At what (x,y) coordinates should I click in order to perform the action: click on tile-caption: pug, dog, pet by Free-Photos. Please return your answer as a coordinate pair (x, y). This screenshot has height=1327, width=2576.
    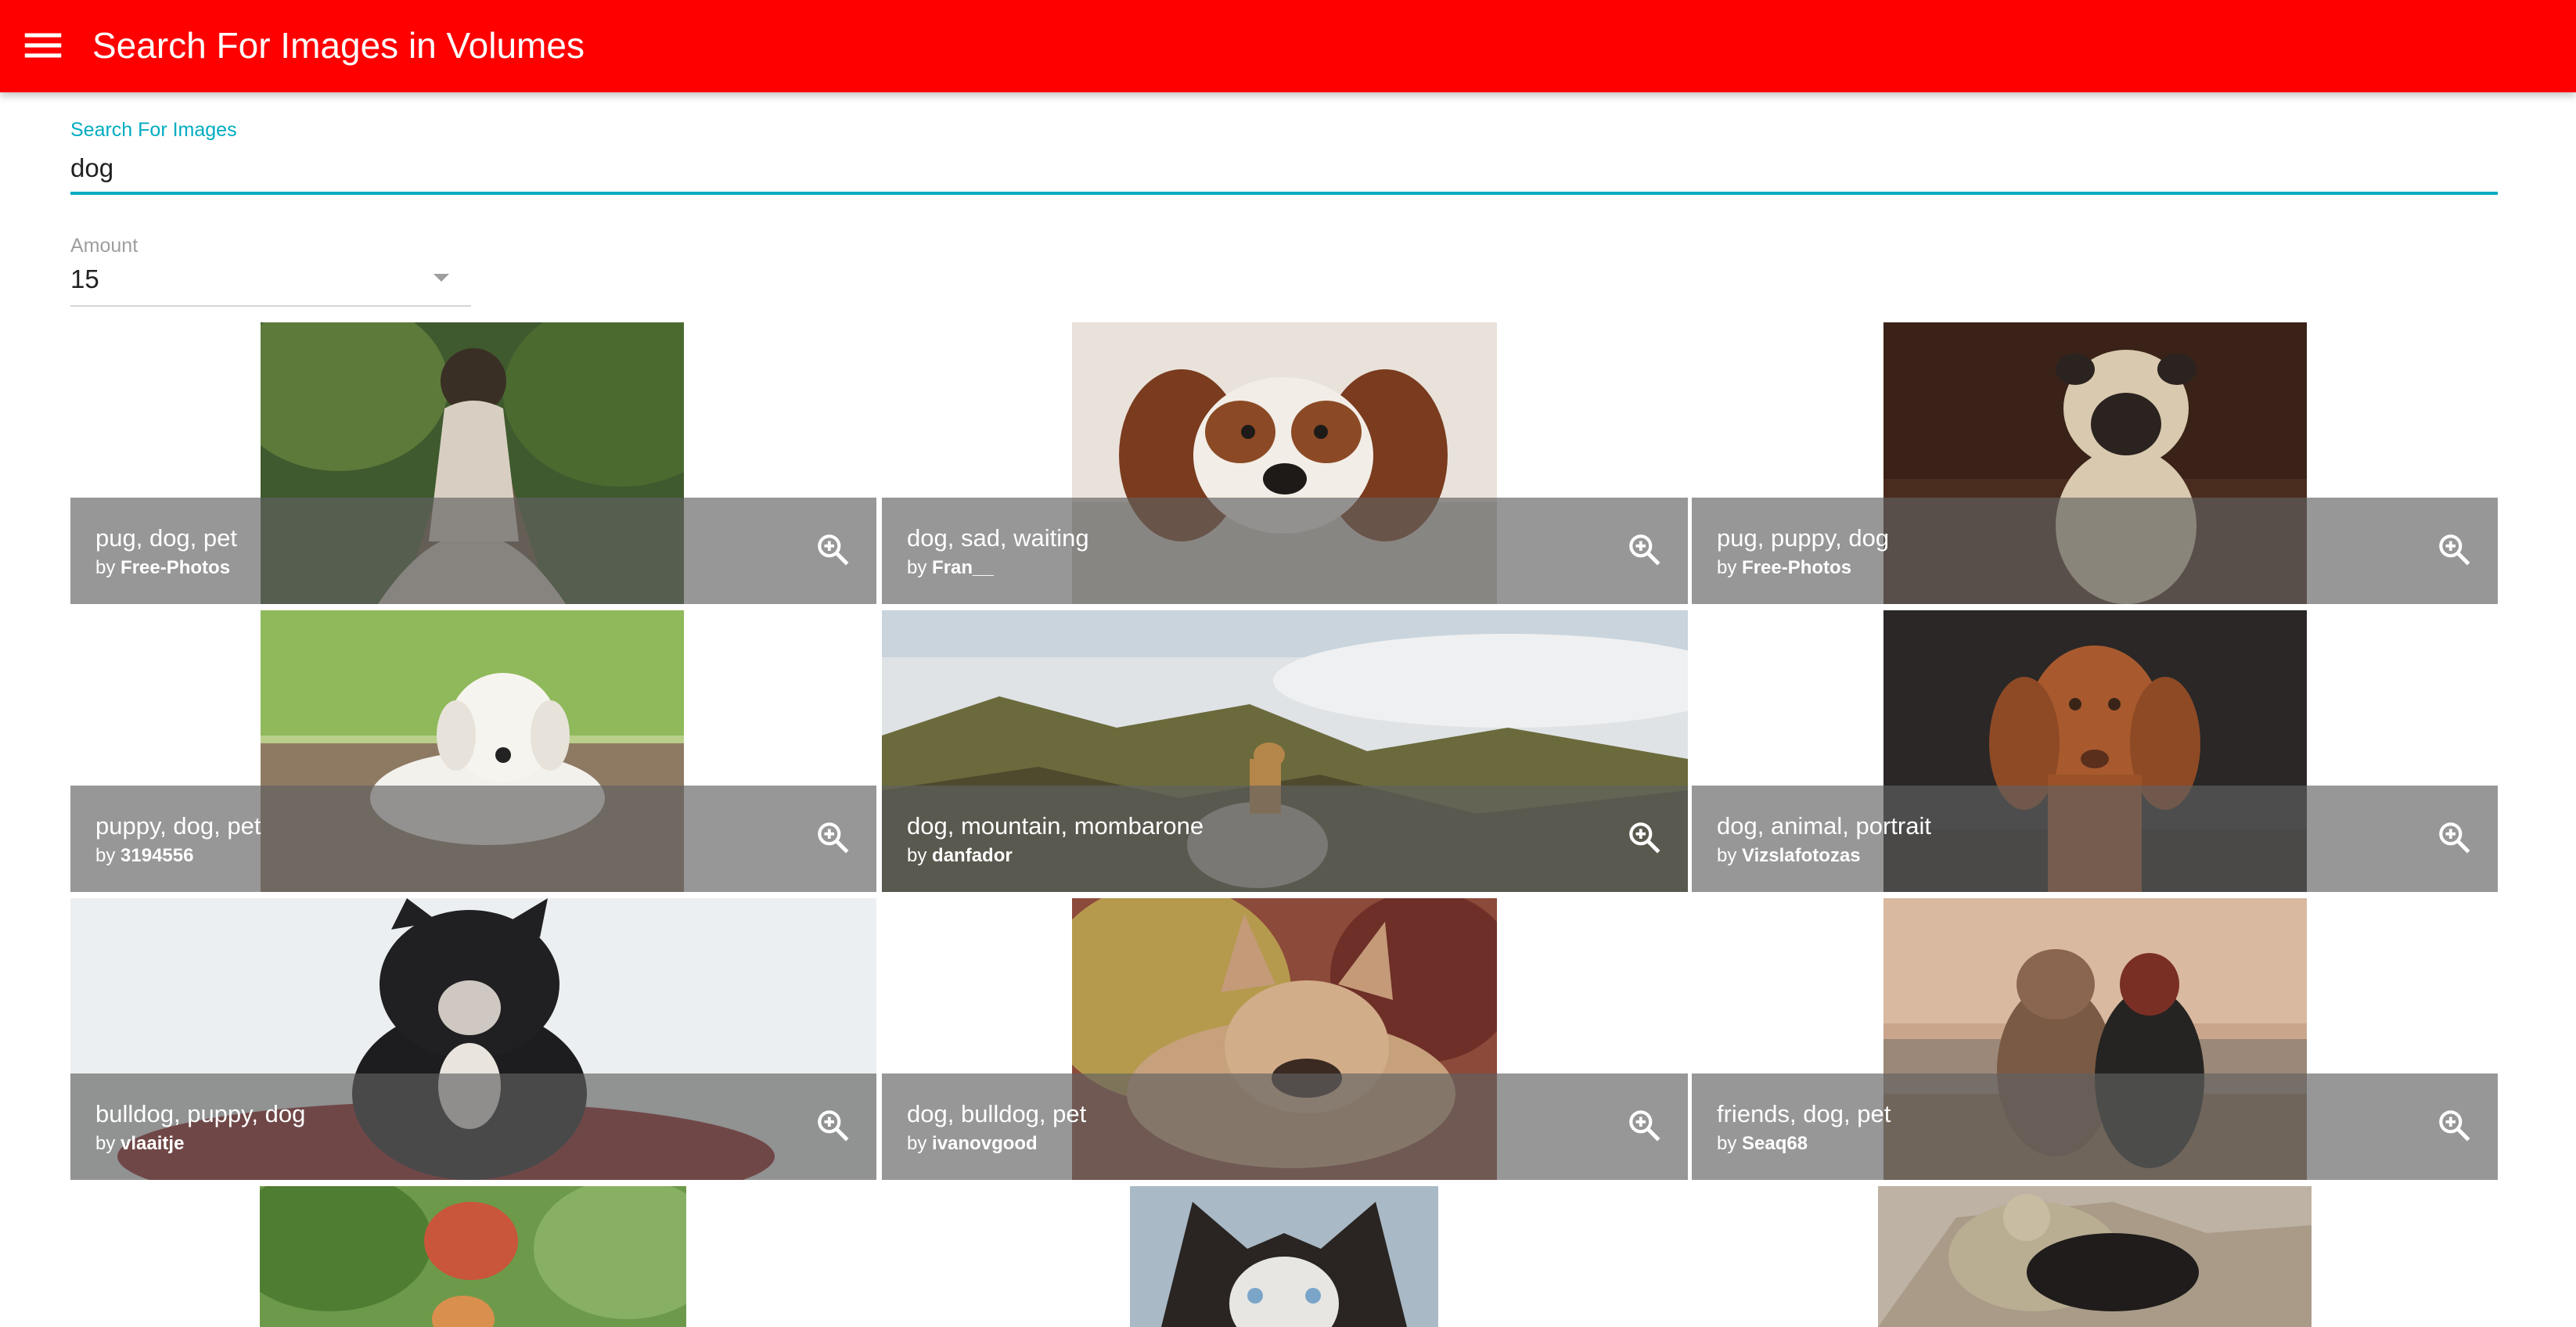
    Looking at the image, I should click on (473, 551).